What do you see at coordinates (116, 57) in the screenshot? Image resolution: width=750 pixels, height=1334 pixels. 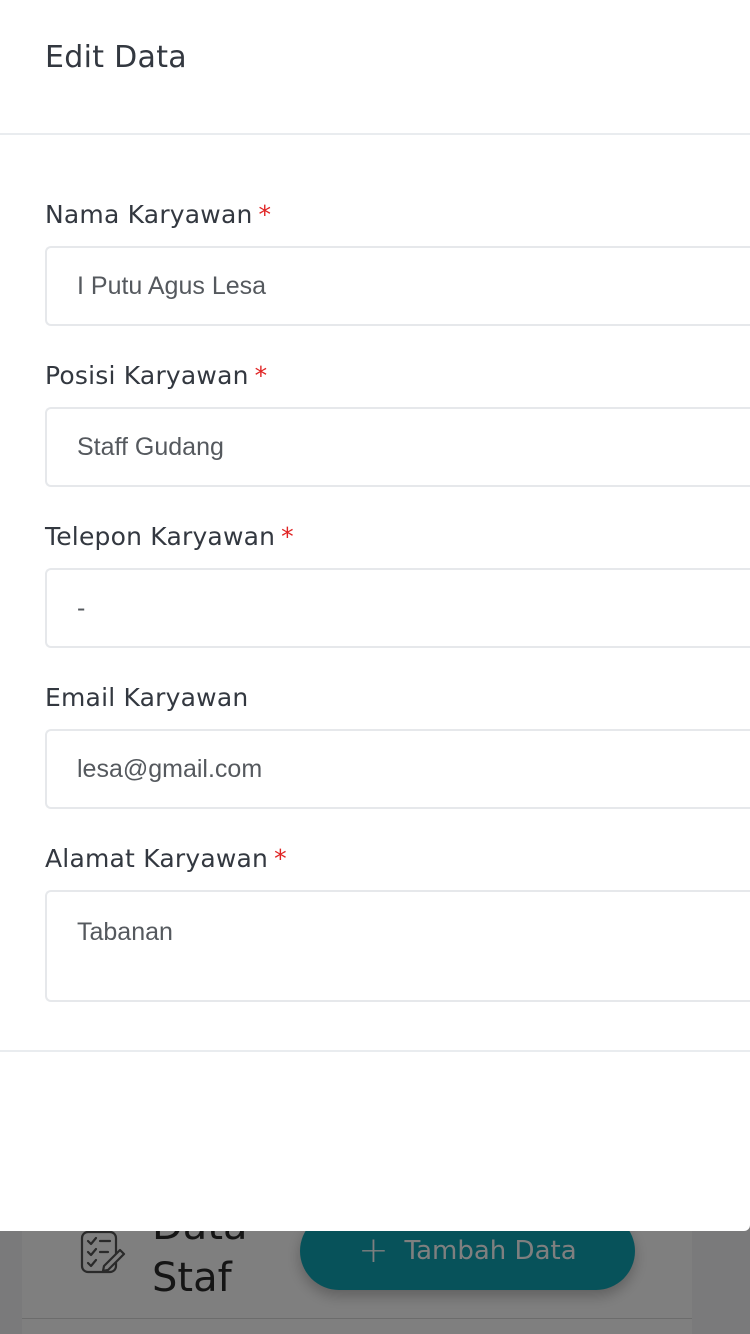 I see `modal-title: Edit Data` at bounding box center [116, 57].